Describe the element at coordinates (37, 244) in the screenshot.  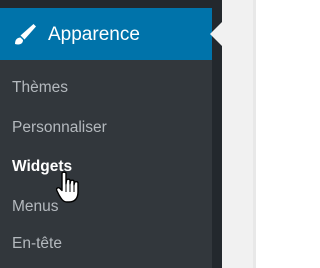
I see `submenu-item-en-tete: En-tête` at that location.